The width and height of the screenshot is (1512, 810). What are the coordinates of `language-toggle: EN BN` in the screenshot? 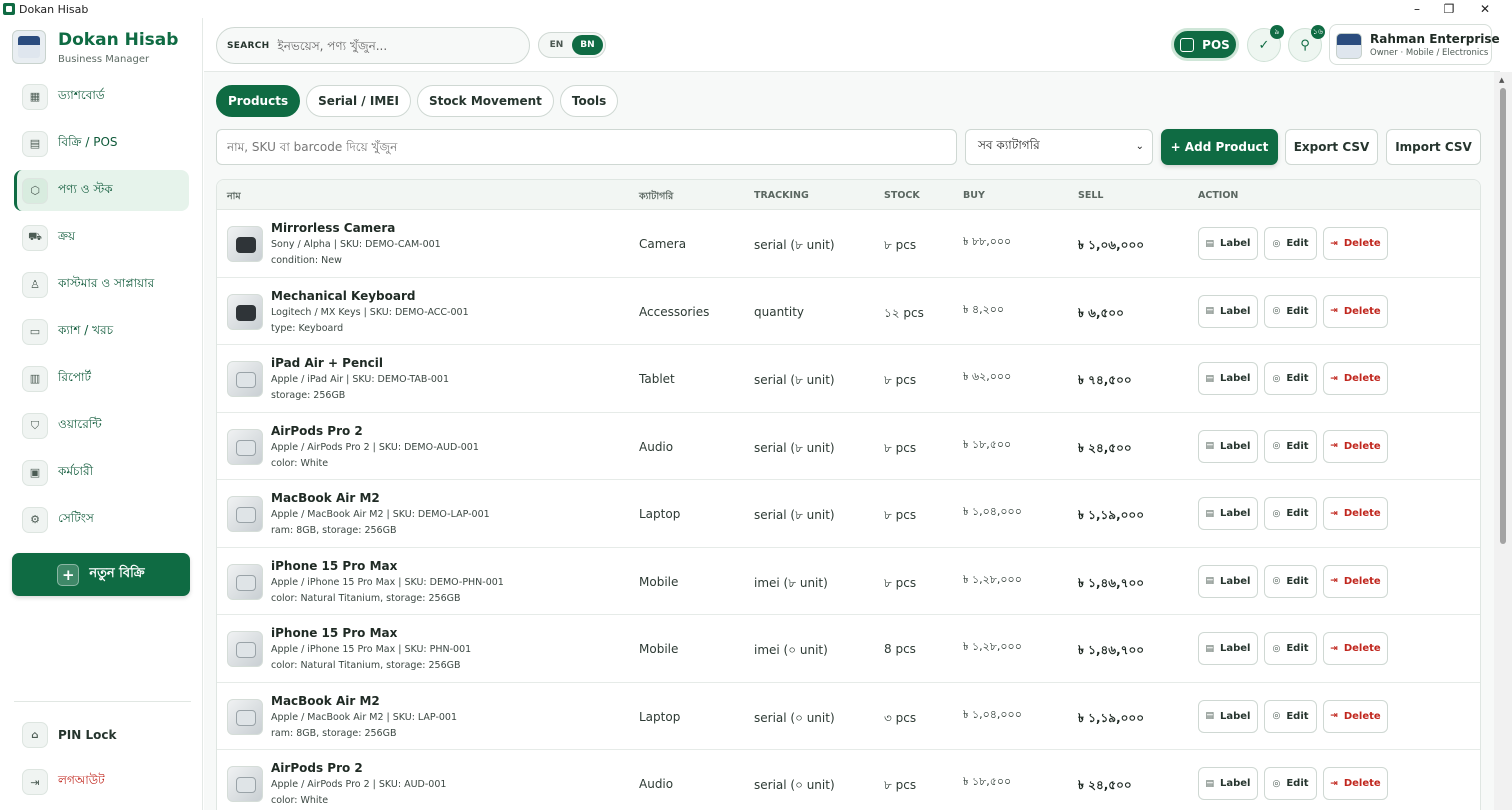 It's located at (572, 45).